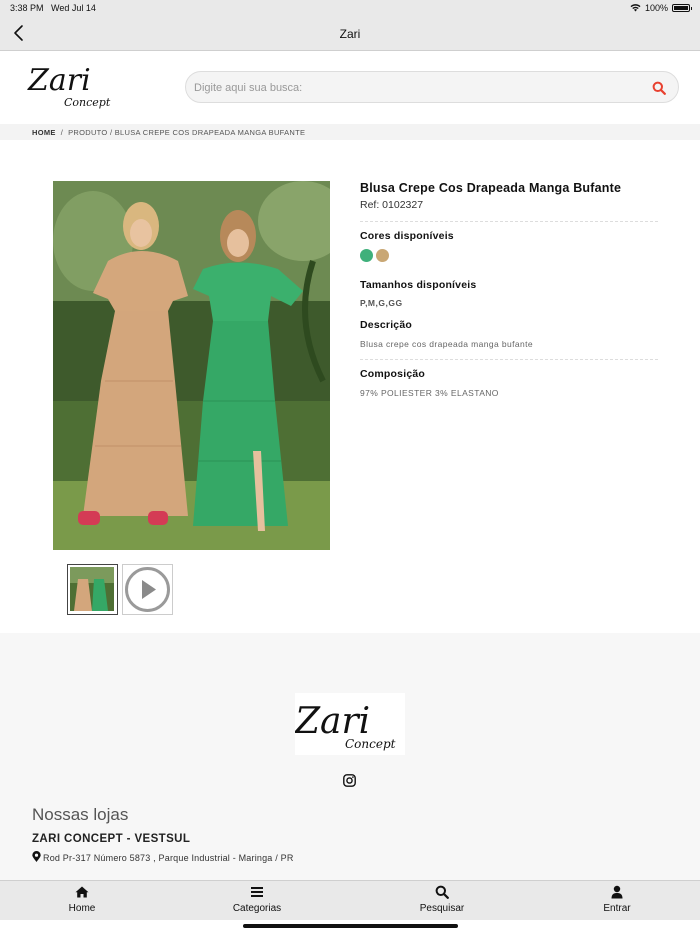 The image size is (700, 934). I want to click on colors-title: Cores disponíveis, so click(407, 236).